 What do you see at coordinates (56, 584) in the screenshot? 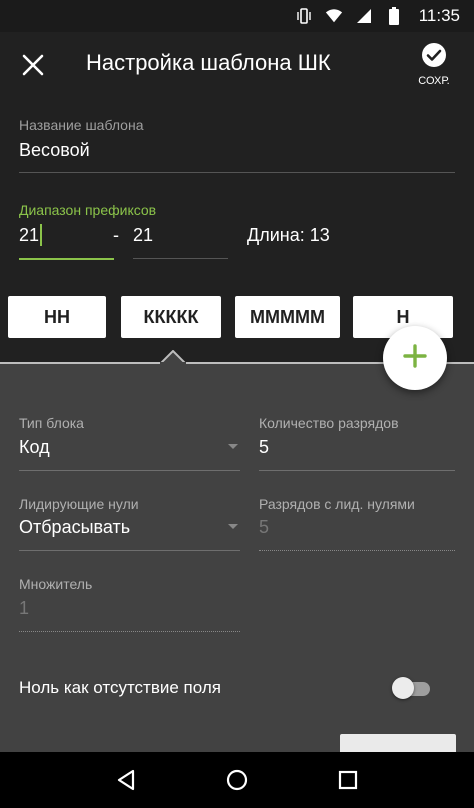
I see `multiplier-label: Множитель` at bounding box center [56, 584].